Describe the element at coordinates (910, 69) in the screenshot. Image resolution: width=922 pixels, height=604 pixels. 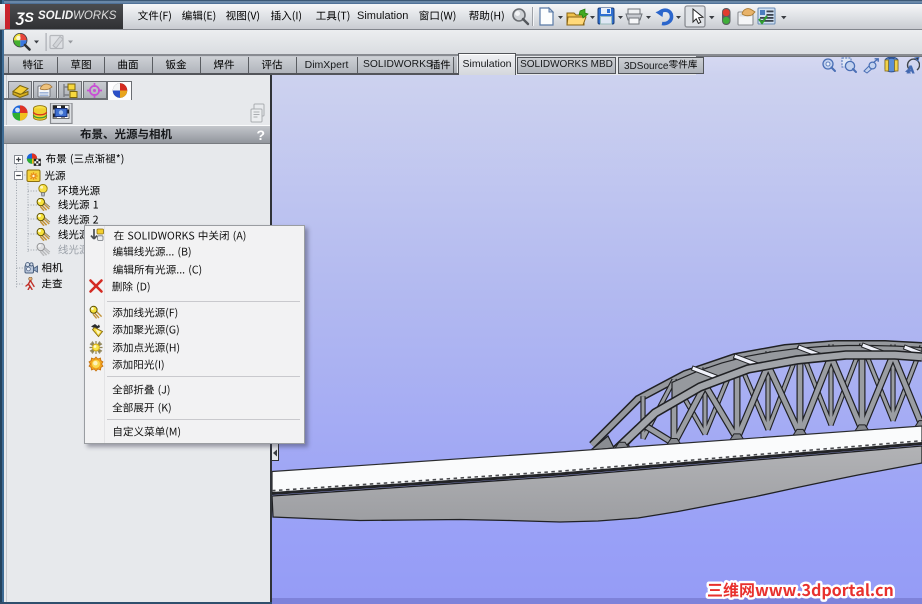
I see `svg-text: A` at that location.